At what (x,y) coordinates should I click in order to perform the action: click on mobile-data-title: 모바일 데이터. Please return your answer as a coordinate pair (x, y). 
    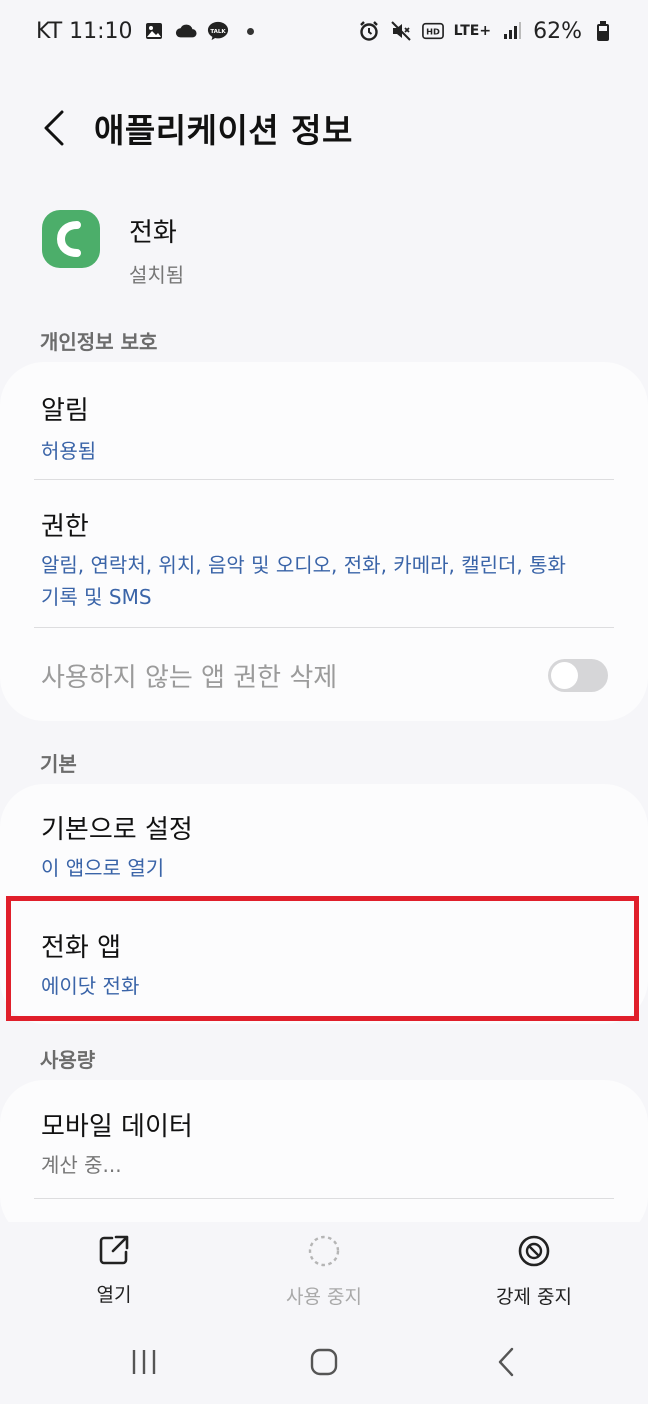
    Looking at the image, I should click on (117, 1127).